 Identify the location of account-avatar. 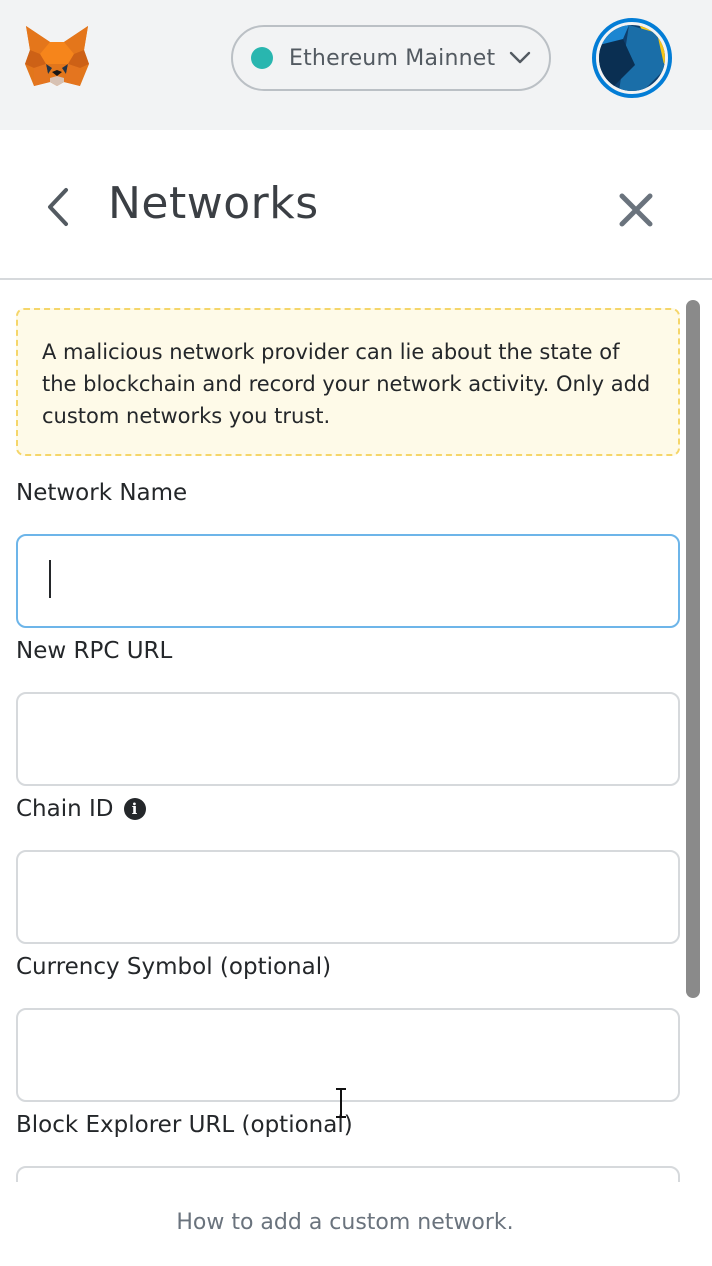
(632, 58).